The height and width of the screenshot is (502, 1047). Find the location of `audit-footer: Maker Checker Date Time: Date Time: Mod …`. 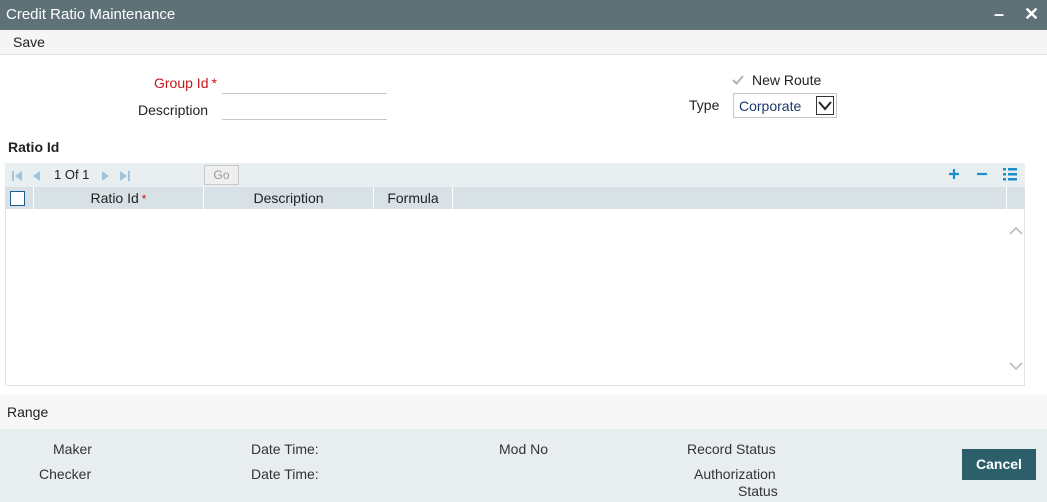

audit-footer: Maker Checker Date Time: Date Time: Mod … is located at coordinates (523, 465).